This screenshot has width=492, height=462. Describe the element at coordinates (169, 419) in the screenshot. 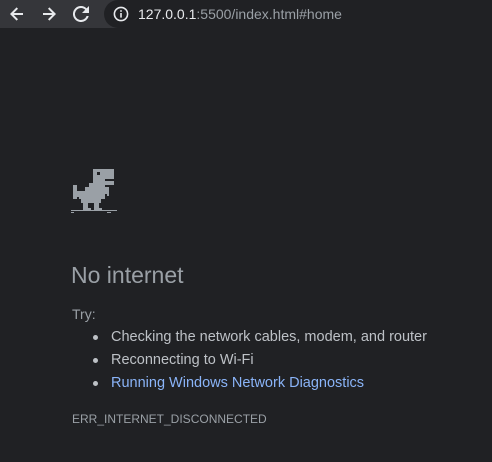

I see `error-code: ERR_INTERNET_DISCONNECTED` at that location.